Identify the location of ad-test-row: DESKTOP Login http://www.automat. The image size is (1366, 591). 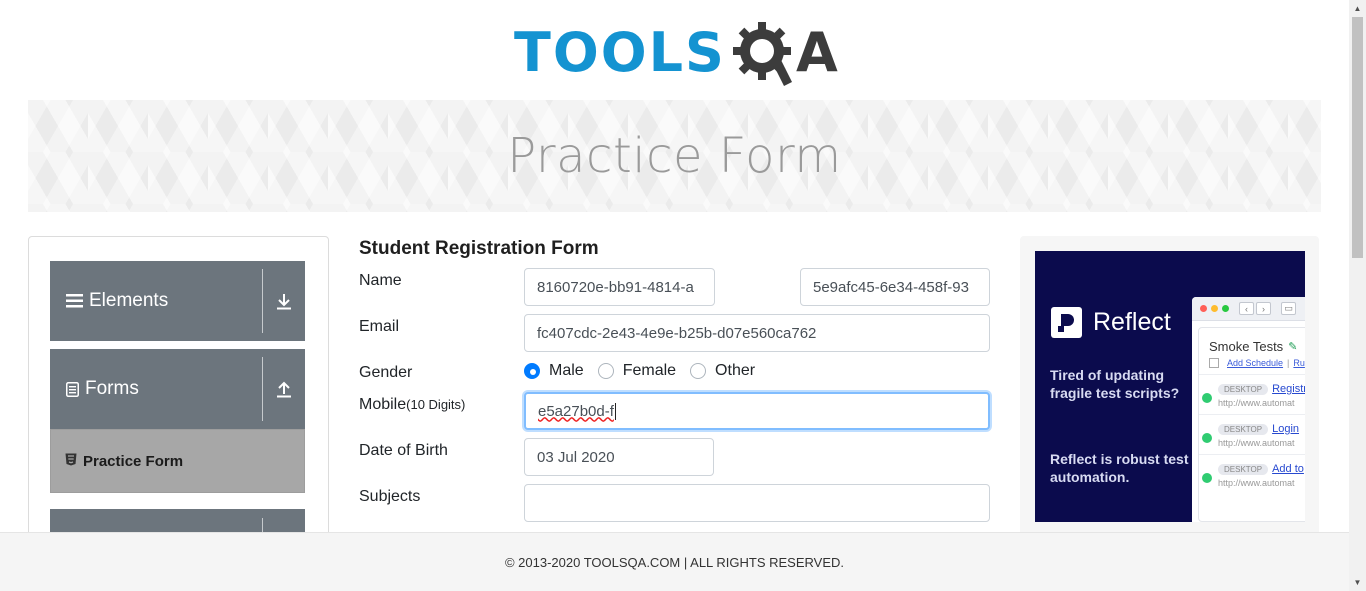
(1252, 431).